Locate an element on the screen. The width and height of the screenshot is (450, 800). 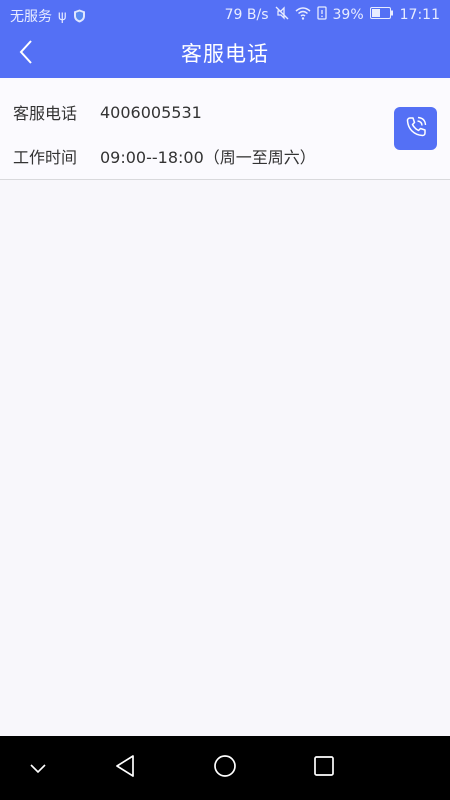
app-header: 客服电话 is located at coordinates (225, 54).